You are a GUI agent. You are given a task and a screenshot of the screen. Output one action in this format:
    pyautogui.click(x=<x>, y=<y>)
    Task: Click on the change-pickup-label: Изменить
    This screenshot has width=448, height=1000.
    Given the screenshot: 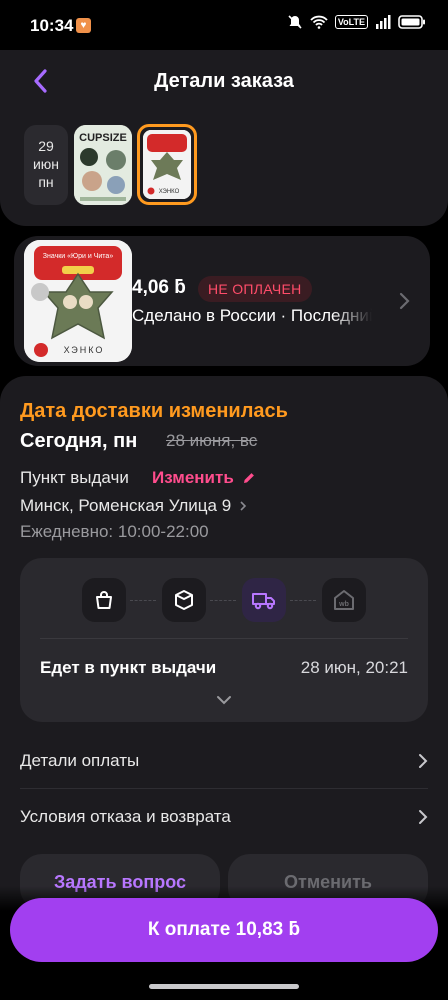 What is the action you would take?
    pyautogui.click(x=193, y=477)
    